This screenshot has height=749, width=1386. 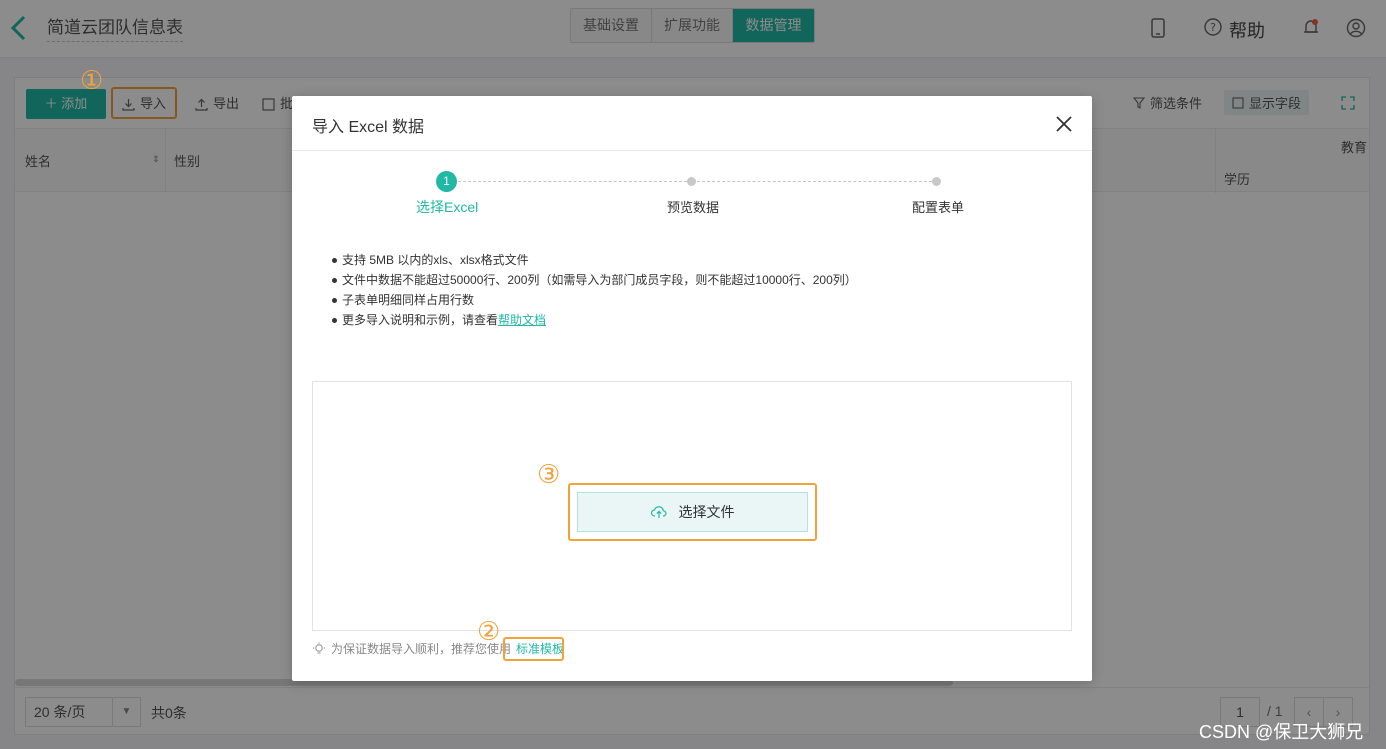 I want to click on step-2-dot, so click(x=691, y=181).